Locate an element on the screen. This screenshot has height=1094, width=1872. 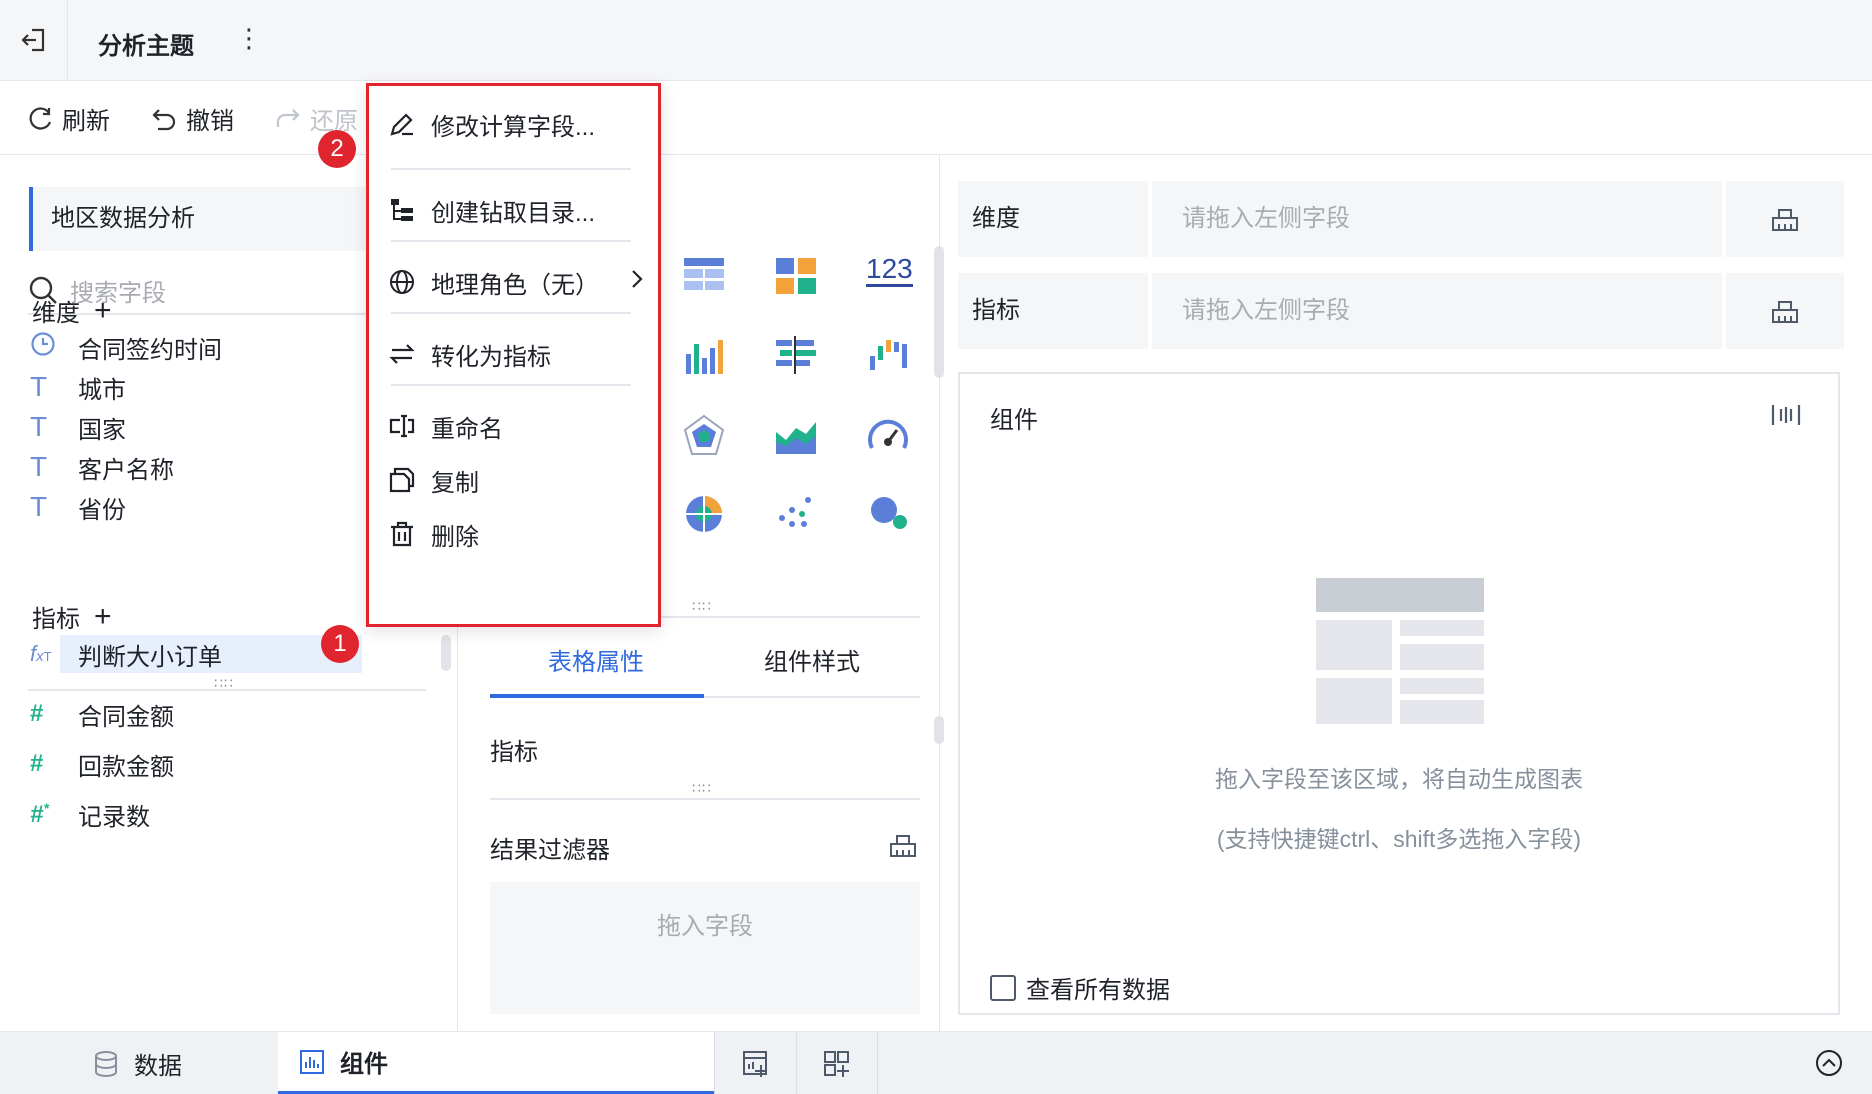
step-badge-1: 1 is located at coordinates (340, 644).